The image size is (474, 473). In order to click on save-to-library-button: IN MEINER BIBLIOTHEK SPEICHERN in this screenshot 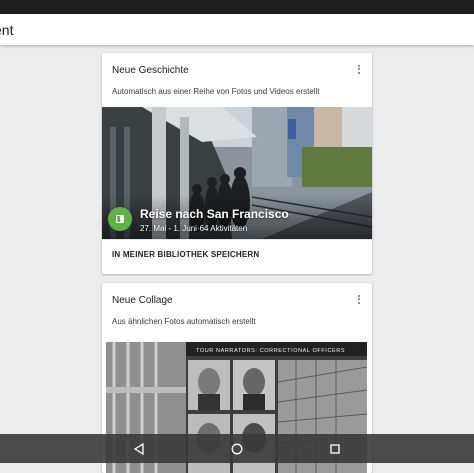, I will do `click(185, 254)`.